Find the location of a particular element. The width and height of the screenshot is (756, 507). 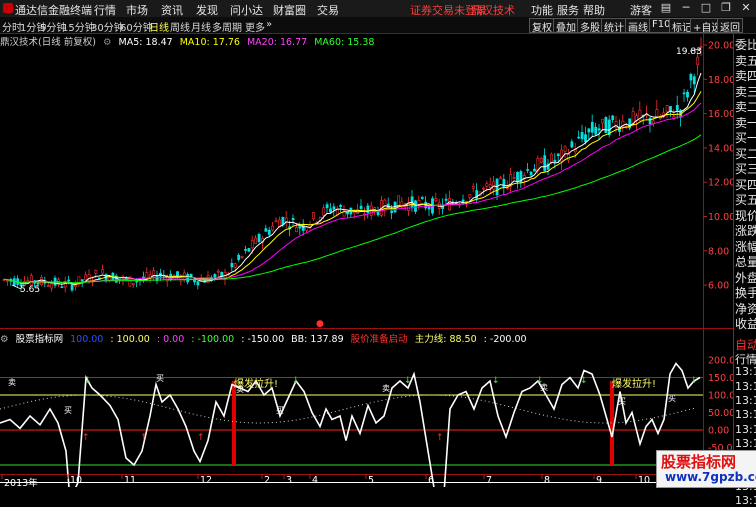

price-tick-label: 20.00 is located at coordinates (720, 46).